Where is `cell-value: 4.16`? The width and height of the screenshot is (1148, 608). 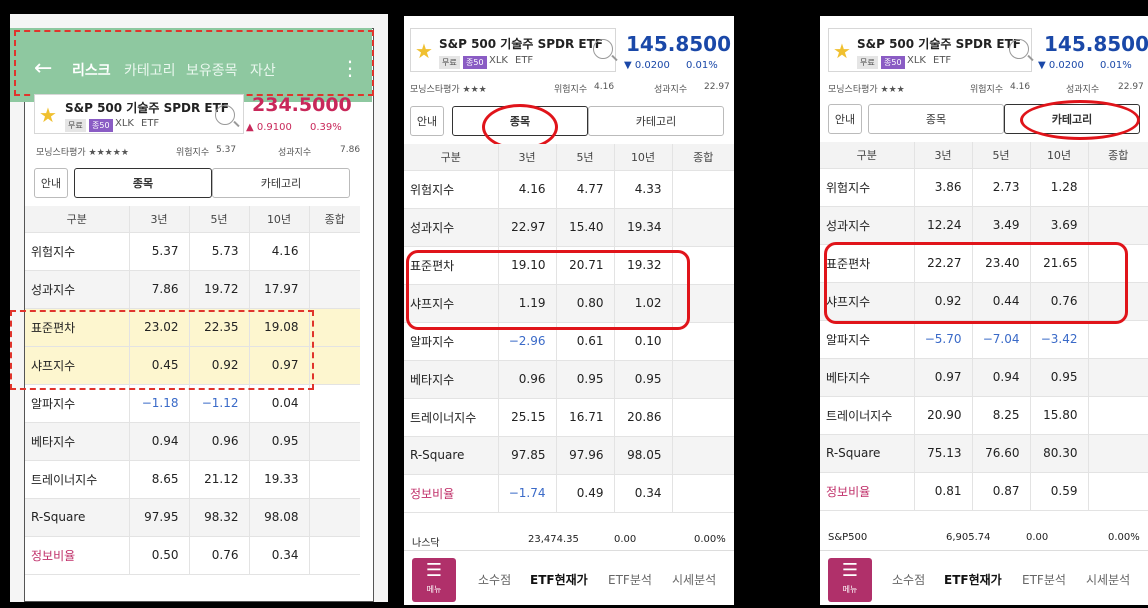
cell-value: 4.16 is located at coordinates (527, 189).